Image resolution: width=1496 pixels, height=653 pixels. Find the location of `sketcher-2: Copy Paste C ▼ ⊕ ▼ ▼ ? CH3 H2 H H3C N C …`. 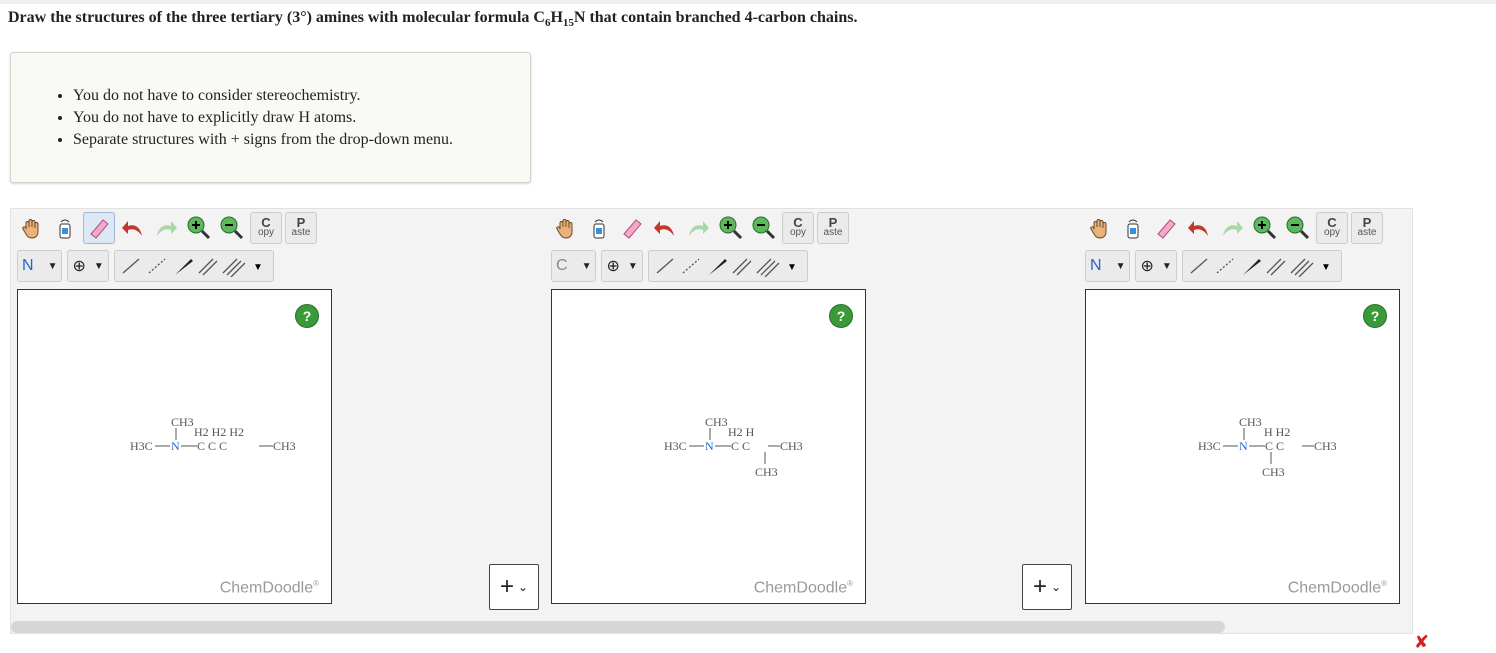

sketcher-2: Copy Paste C ▼ ⊕ ▼ ▼ ? CH3 H2 H H3C N C … is located at coordinates (705, 409).